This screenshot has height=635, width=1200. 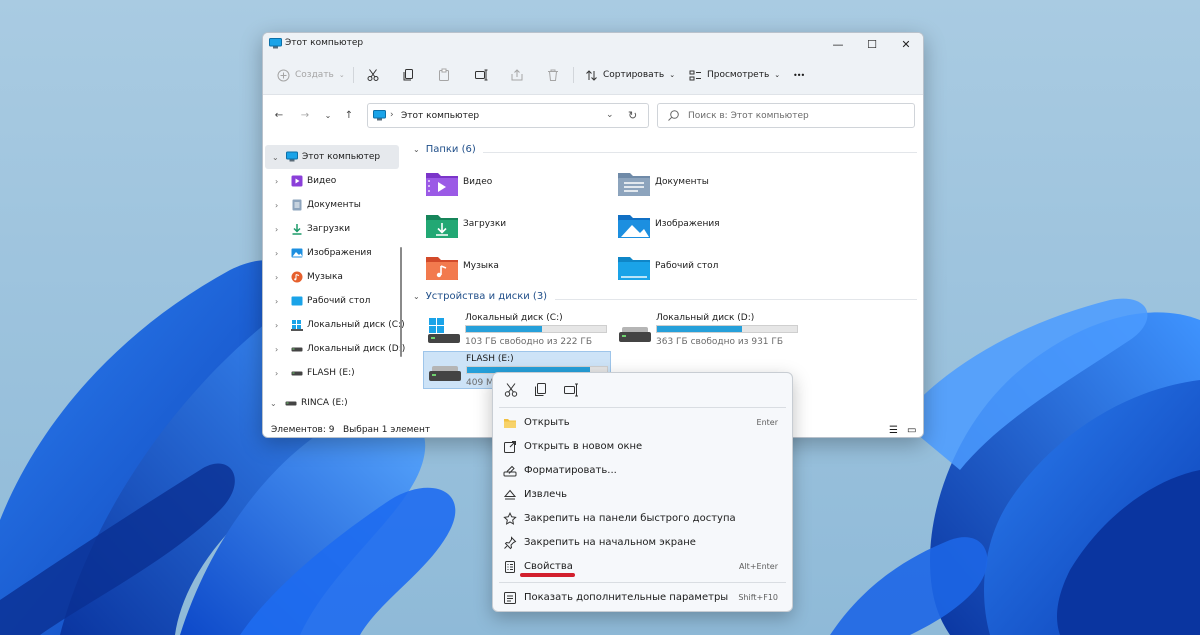 I want to click on more-options-button: •••, so click(x=799, y=75).